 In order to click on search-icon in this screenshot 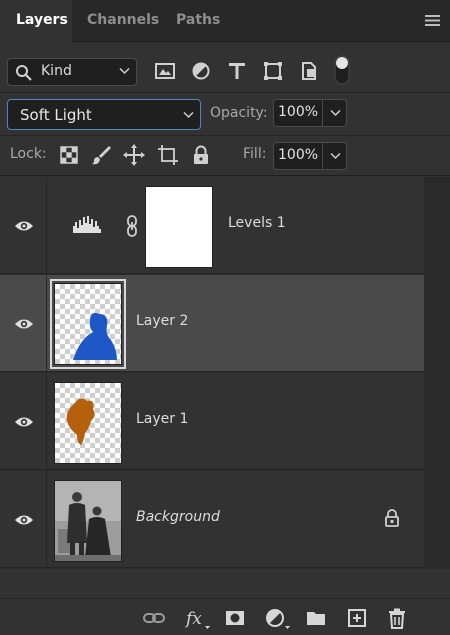, I will do `click(24, 73)`.